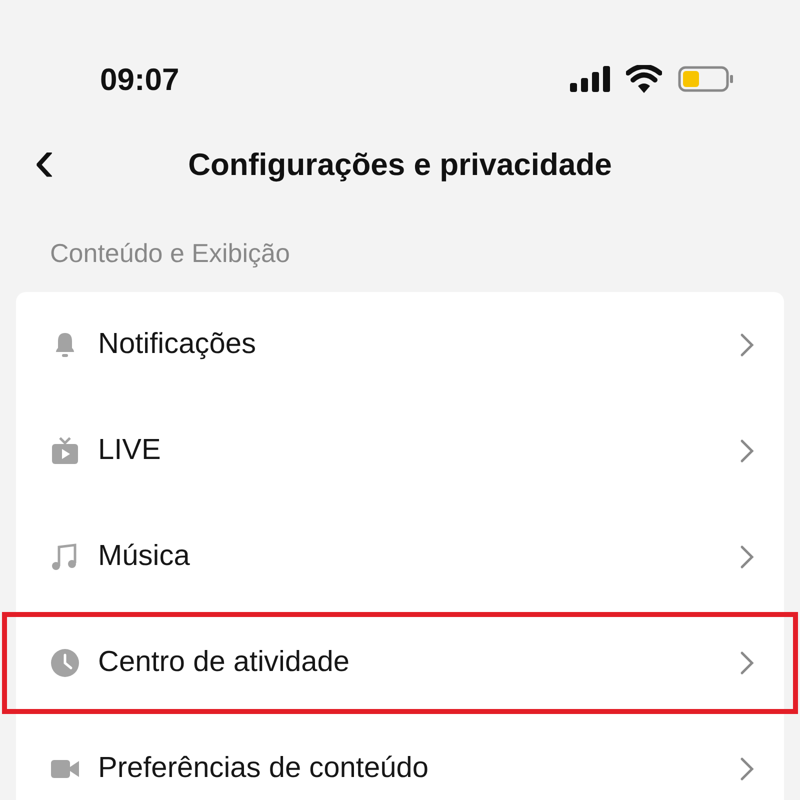  Describe the element at coordinates (177, 344) in the screenshot. I see `row-label: Notificações` at that location.